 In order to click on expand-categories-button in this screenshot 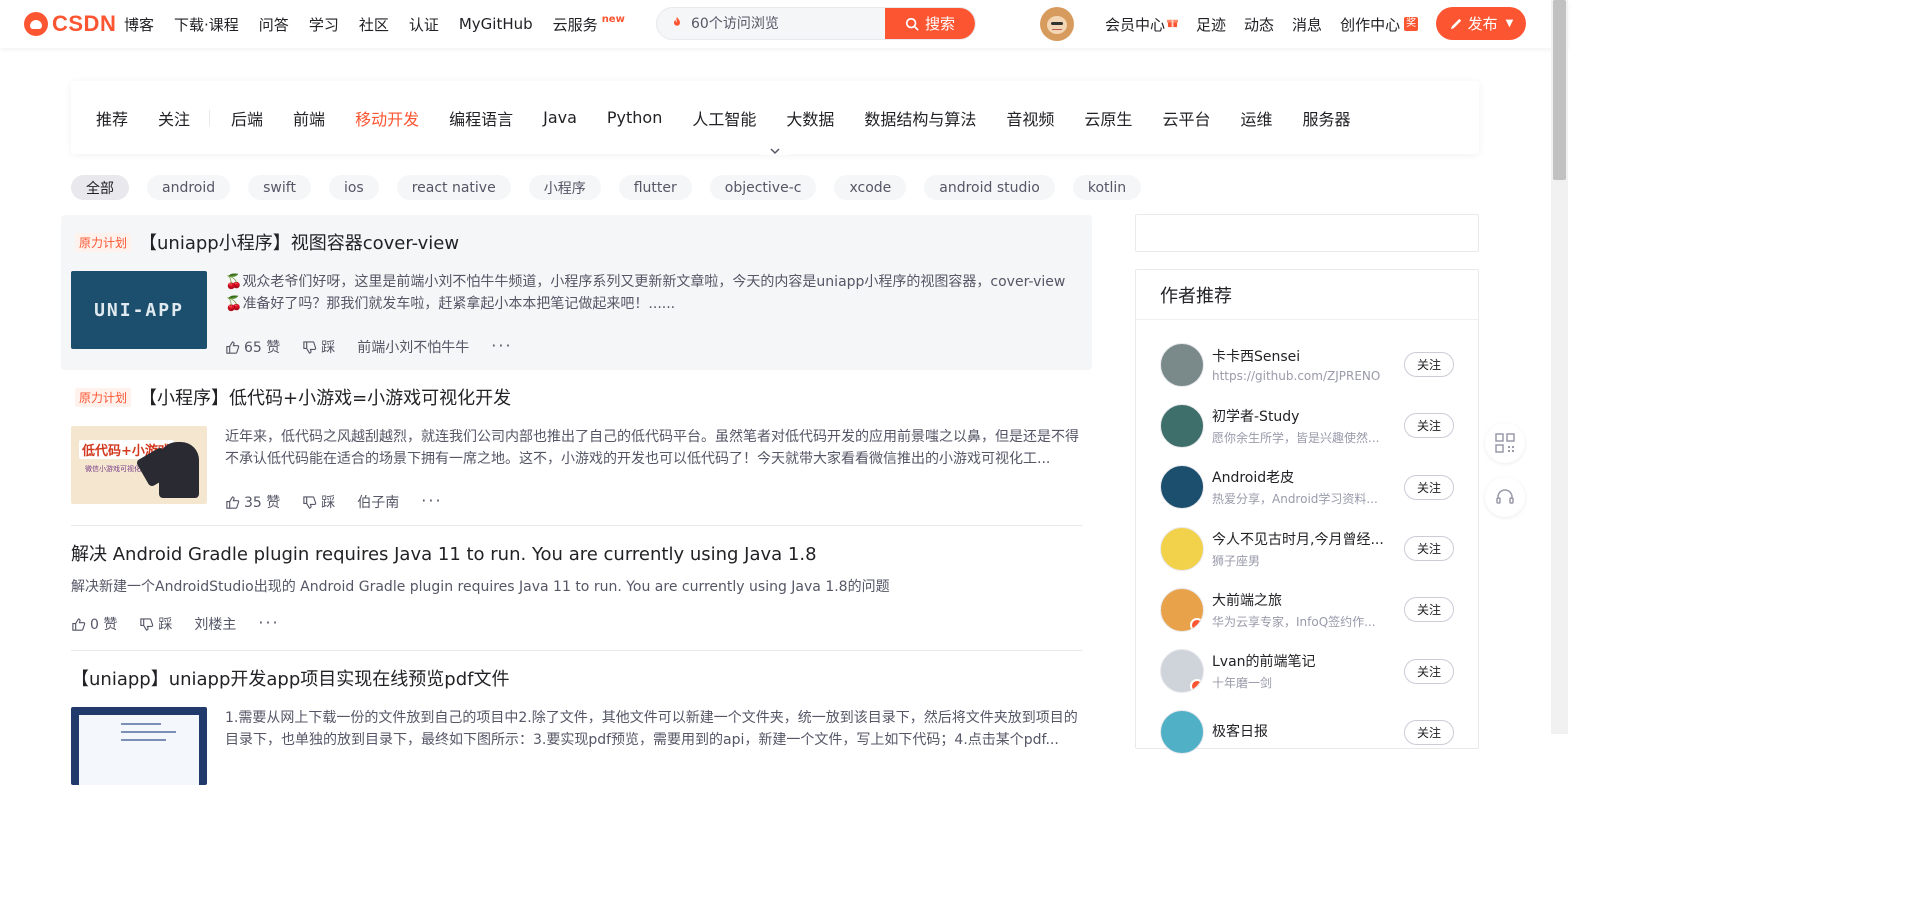, I will do `click(775, 148)`.